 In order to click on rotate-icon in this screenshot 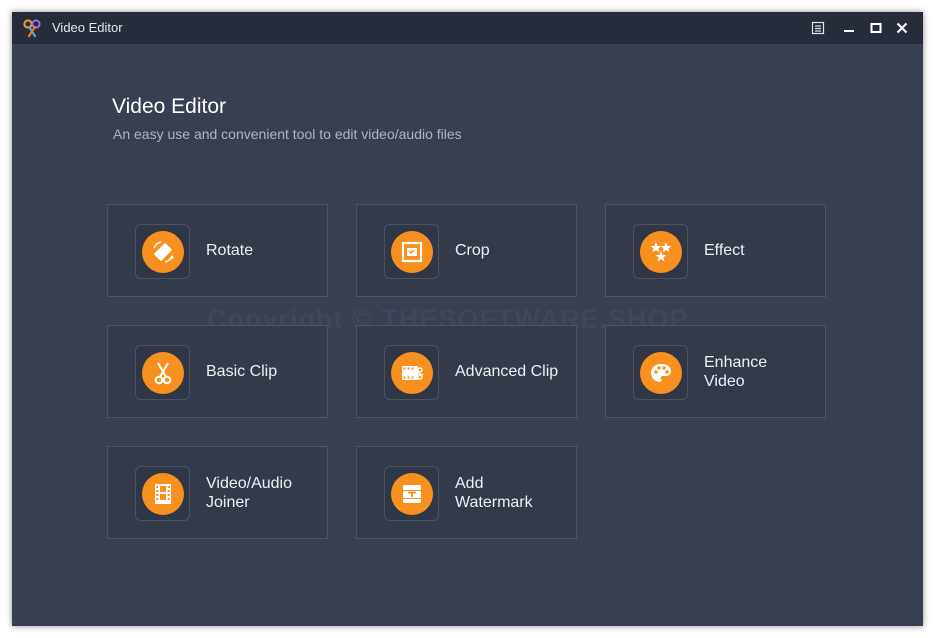, I will do `click(163, 251)`.